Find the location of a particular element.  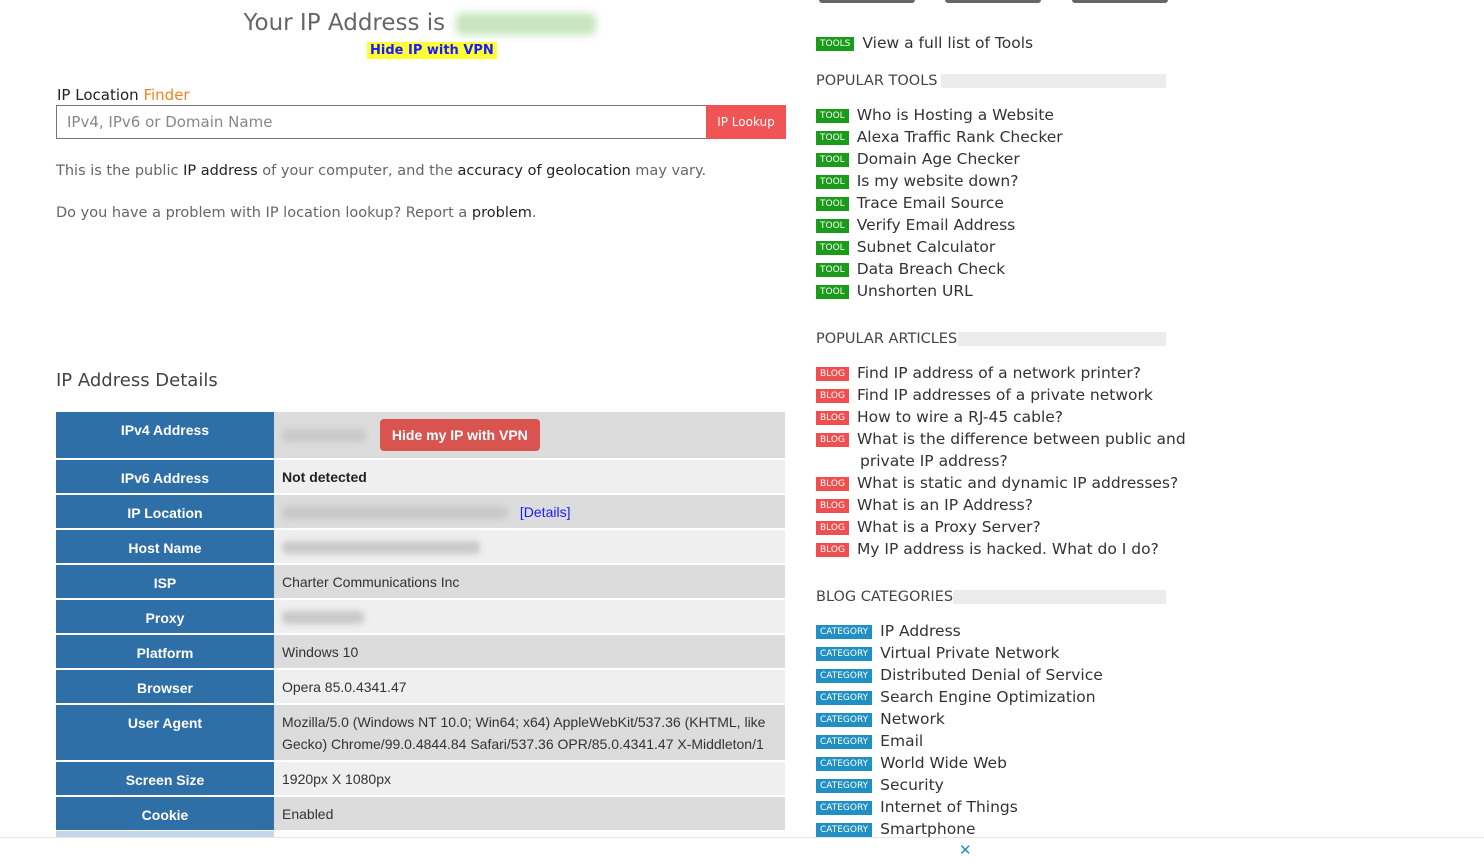

article-link-continuation: private IP address? is located at coordinates (934, 461).